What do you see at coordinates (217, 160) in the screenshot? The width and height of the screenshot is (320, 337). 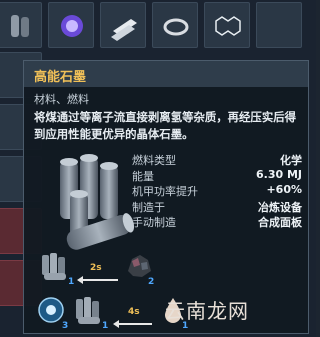 I see `stat-row: 燃料类型 化学` at bounding box center [217, 160].